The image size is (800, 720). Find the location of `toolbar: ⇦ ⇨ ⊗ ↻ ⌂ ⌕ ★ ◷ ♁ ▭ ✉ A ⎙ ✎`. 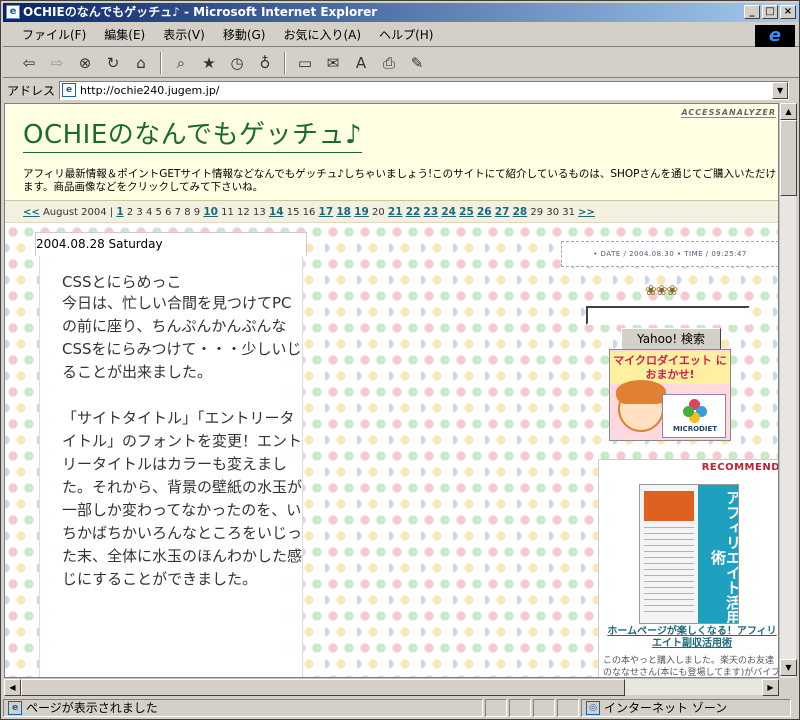

toolbar: ⇦ ⇨ ⊗ ↻ ⌂ ⌕ ★ ◷ ♁ ▭ ✉ A ⎙ ✎ is located at coordinates (401, 63).